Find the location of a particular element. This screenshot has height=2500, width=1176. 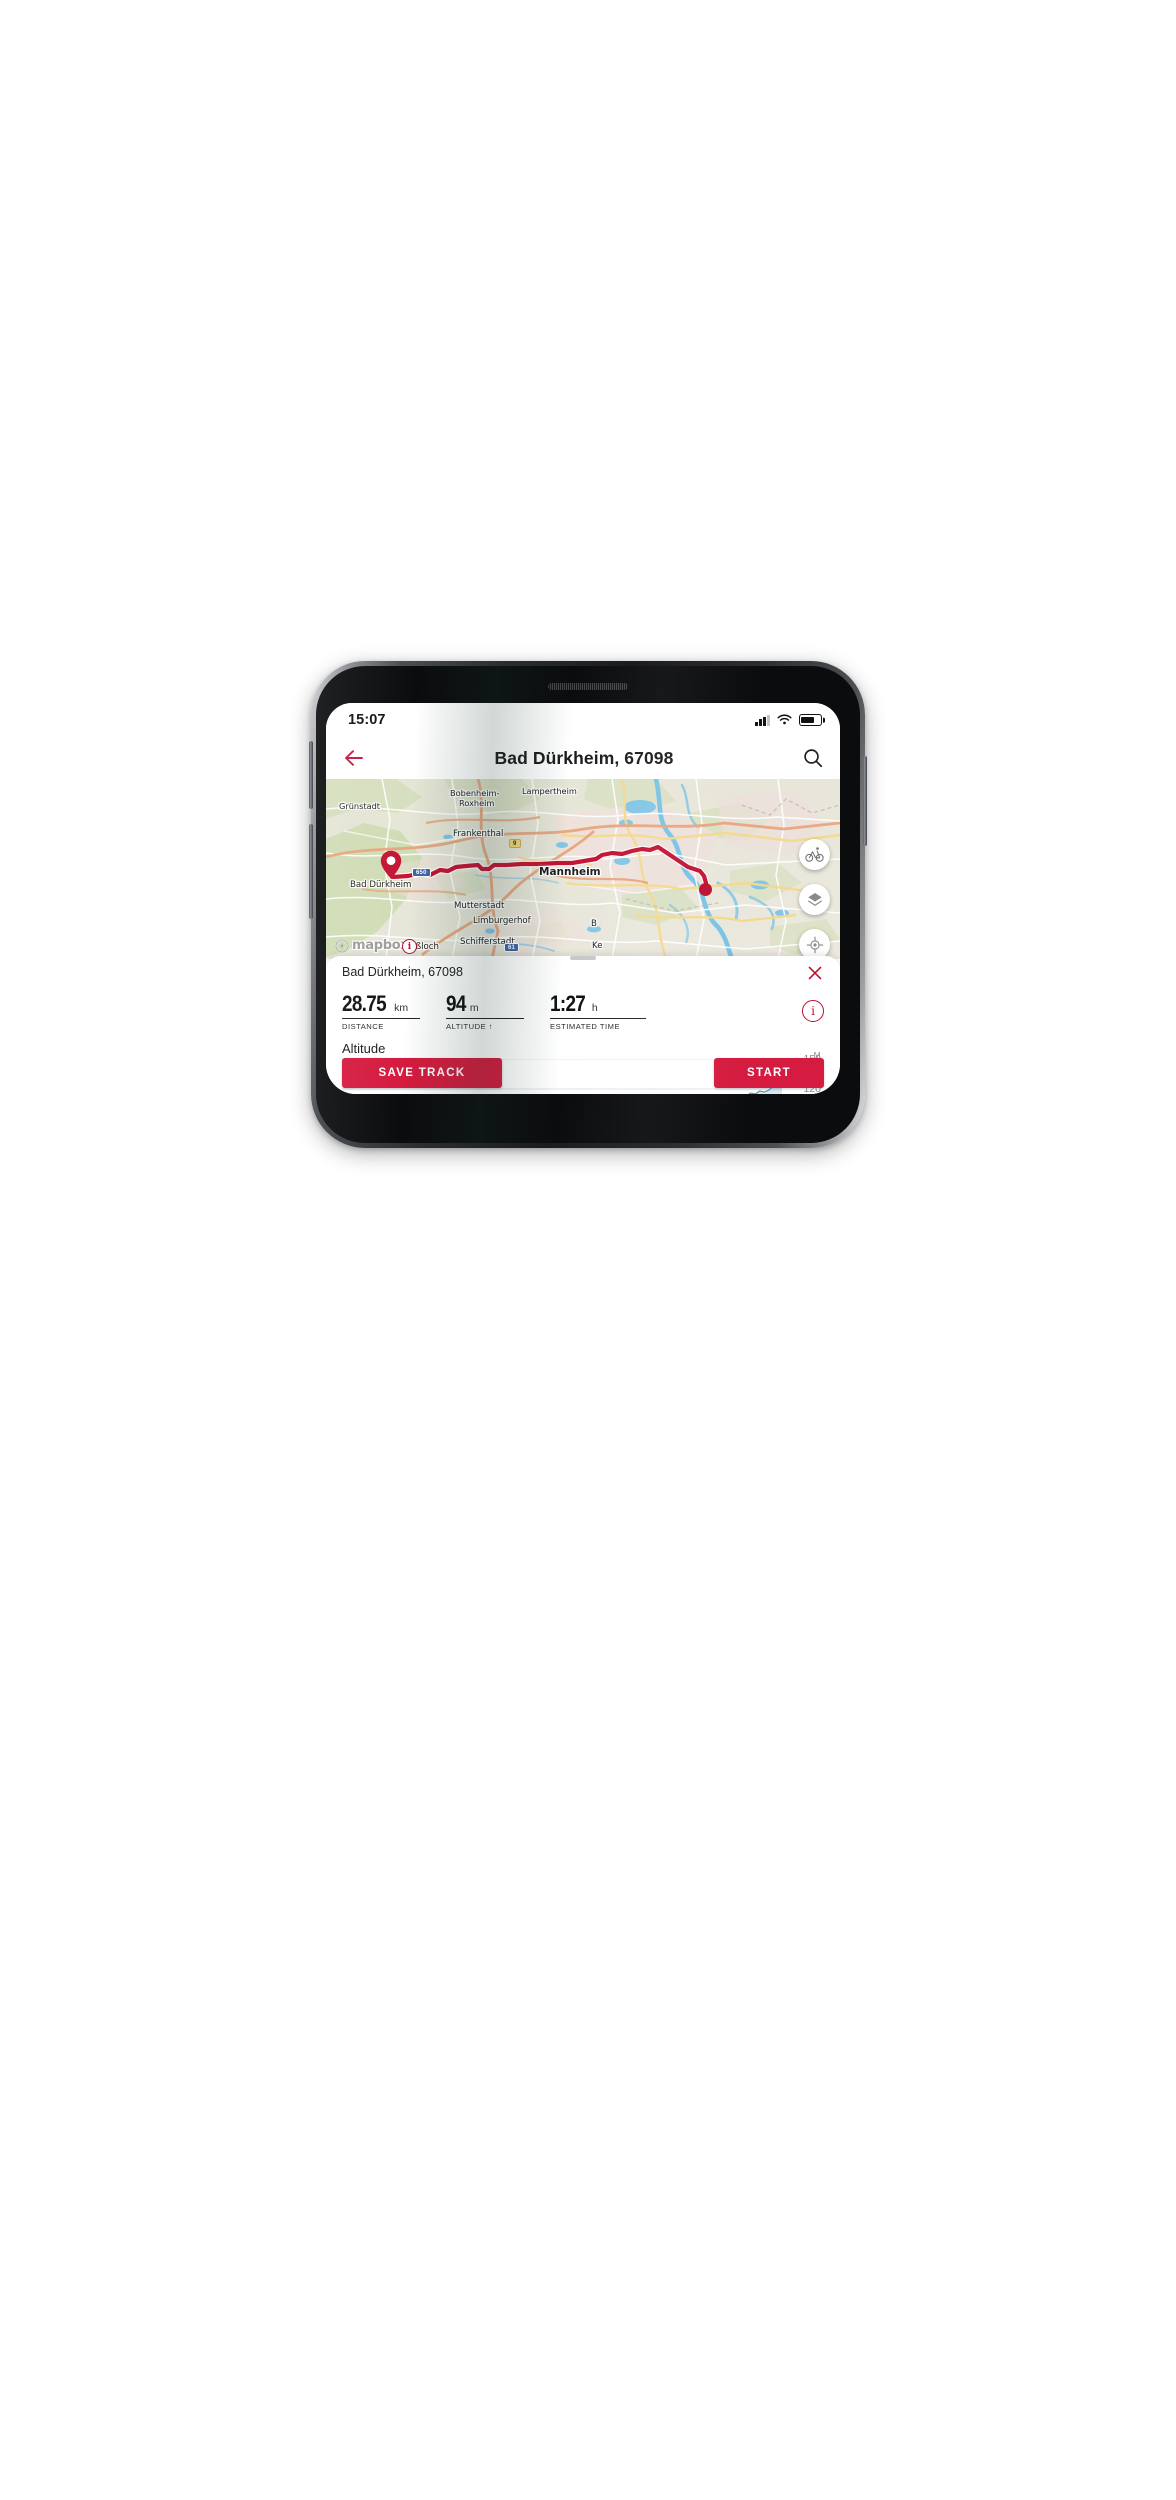

stat-label: ESTIMATED TIME is located at coordinates (585, 1026).